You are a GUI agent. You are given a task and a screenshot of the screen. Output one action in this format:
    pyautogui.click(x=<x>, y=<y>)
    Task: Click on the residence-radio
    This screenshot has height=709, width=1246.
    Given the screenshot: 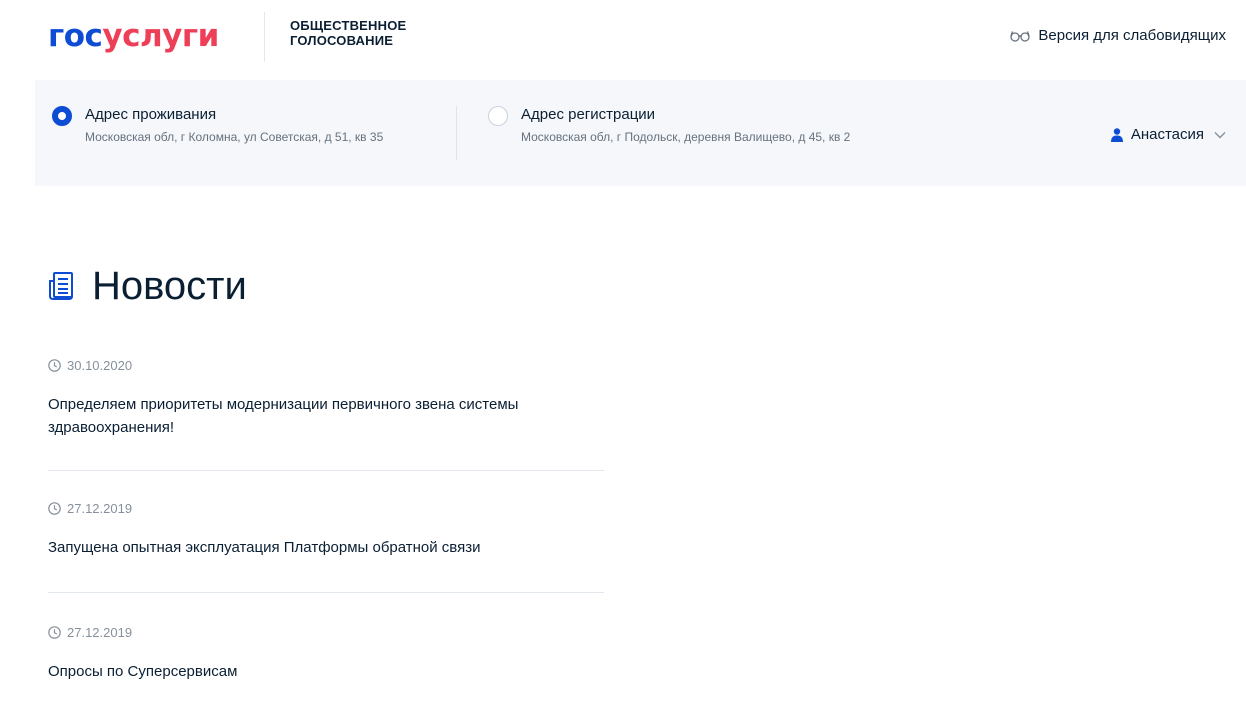 What is the action you would take?
    pyautogui.click(x=62, y=116)
    